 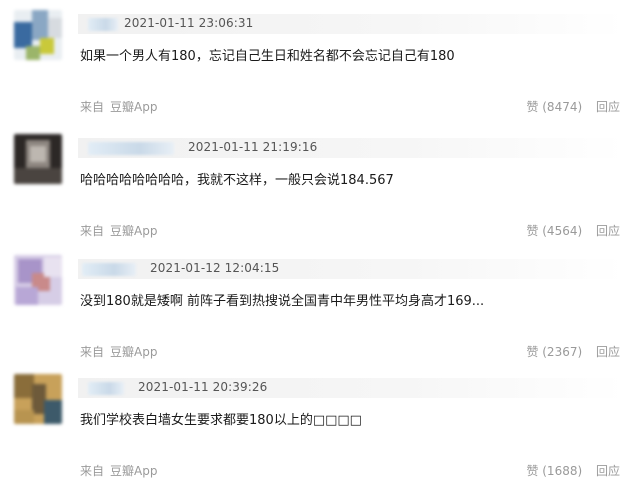 I want to click on like-button: 赞 (8474), so click(x=554, y=107).